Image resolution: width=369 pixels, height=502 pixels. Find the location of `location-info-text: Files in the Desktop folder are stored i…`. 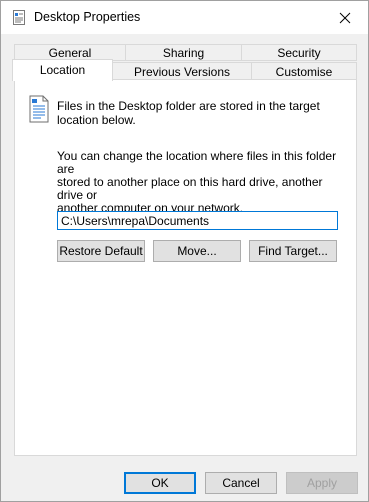

location-info-text: Files in the Desktop folder are stored i… is located at coordinates (192, 113).